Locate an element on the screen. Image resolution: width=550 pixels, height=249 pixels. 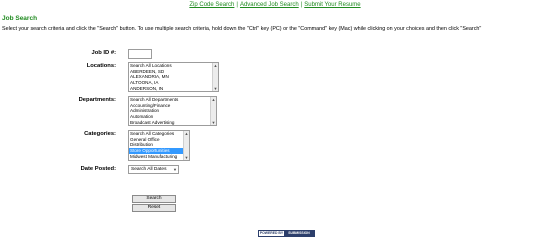
reset-button: Reset is located at coordinates (154, 208).